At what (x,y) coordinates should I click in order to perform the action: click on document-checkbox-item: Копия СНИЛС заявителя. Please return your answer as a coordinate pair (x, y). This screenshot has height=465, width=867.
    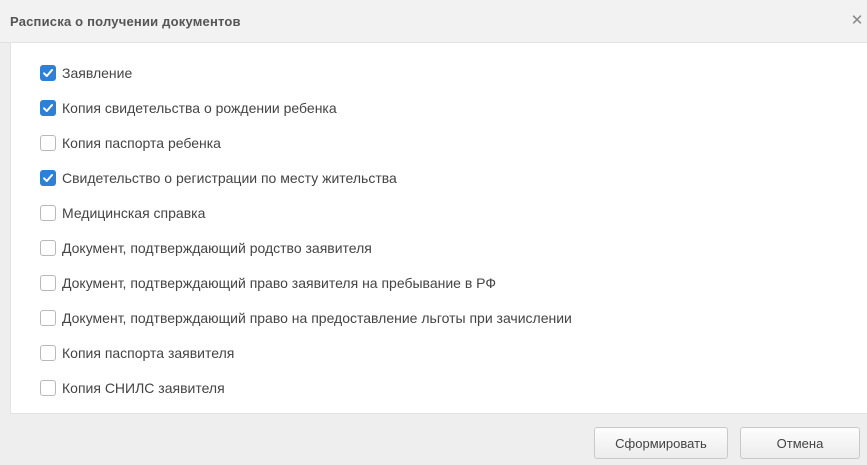
    Looking at the image, I should click on (132, 388).